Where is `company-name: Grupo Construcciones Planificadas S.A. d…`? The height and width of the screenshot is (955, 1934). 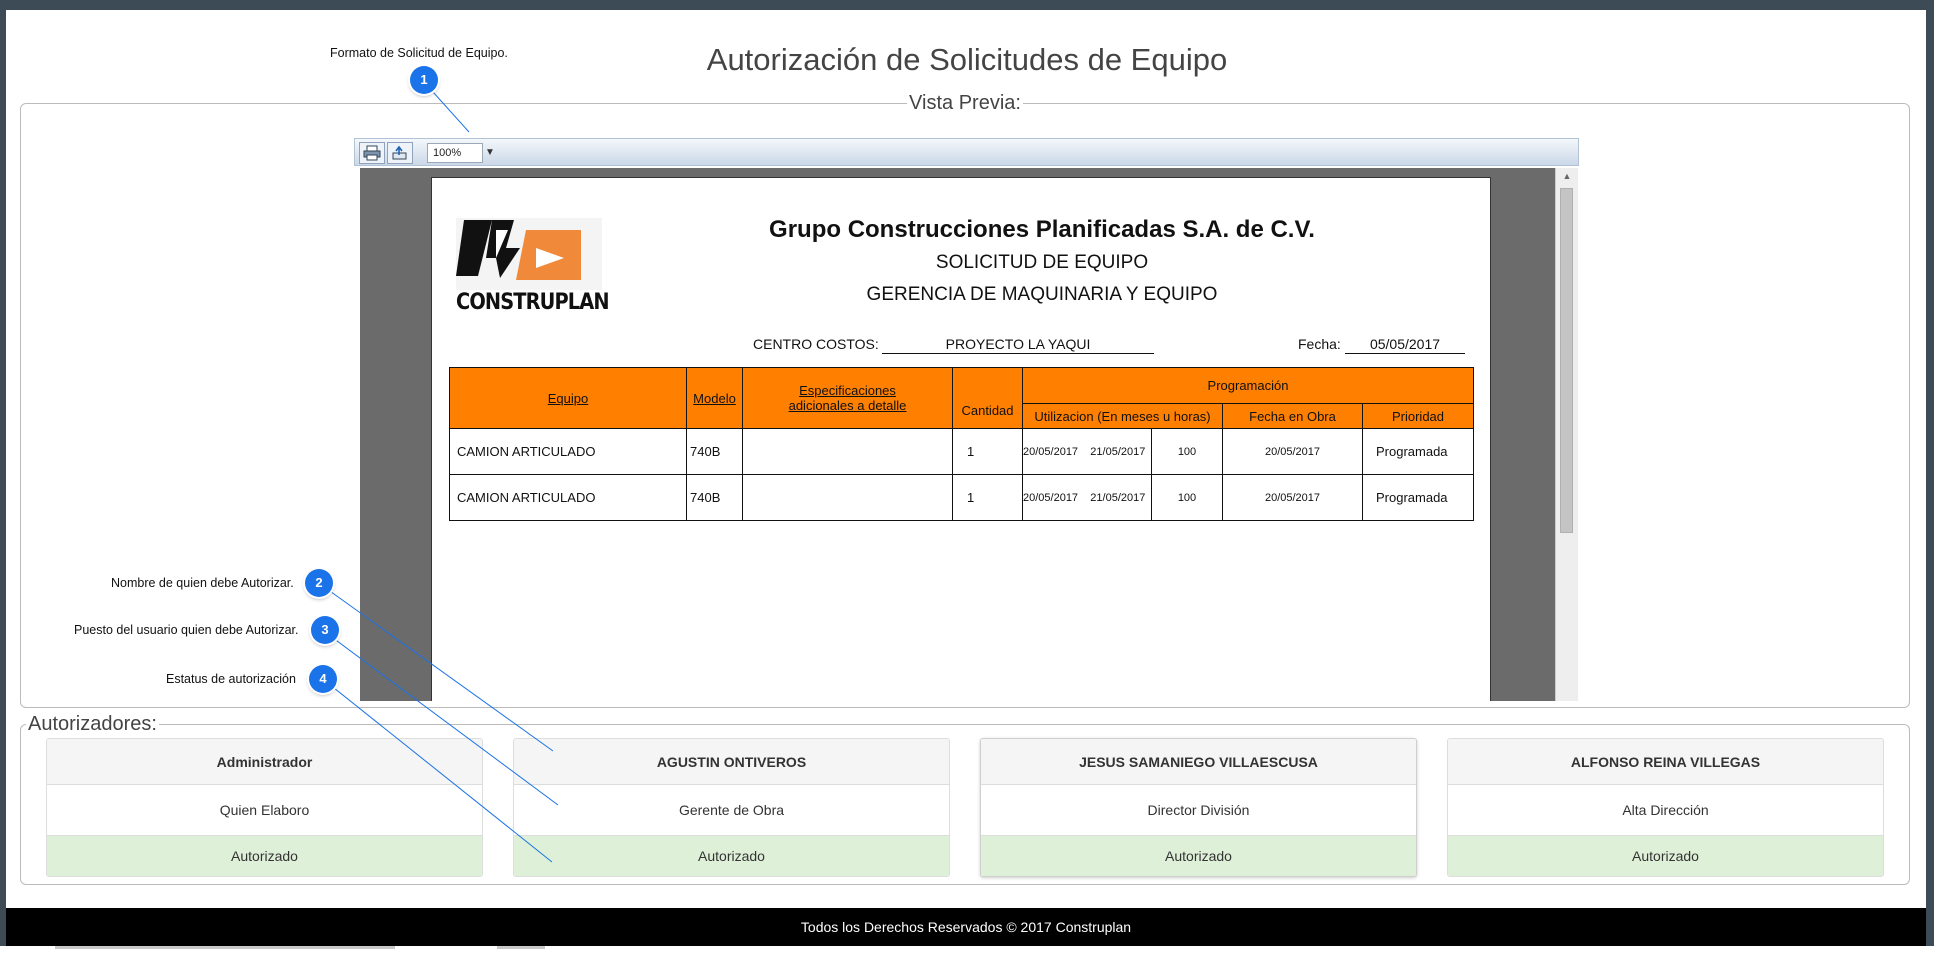 company-name: Grupo Construcciones Planificadas S.A. d… is located at coordinates (1042, 229).